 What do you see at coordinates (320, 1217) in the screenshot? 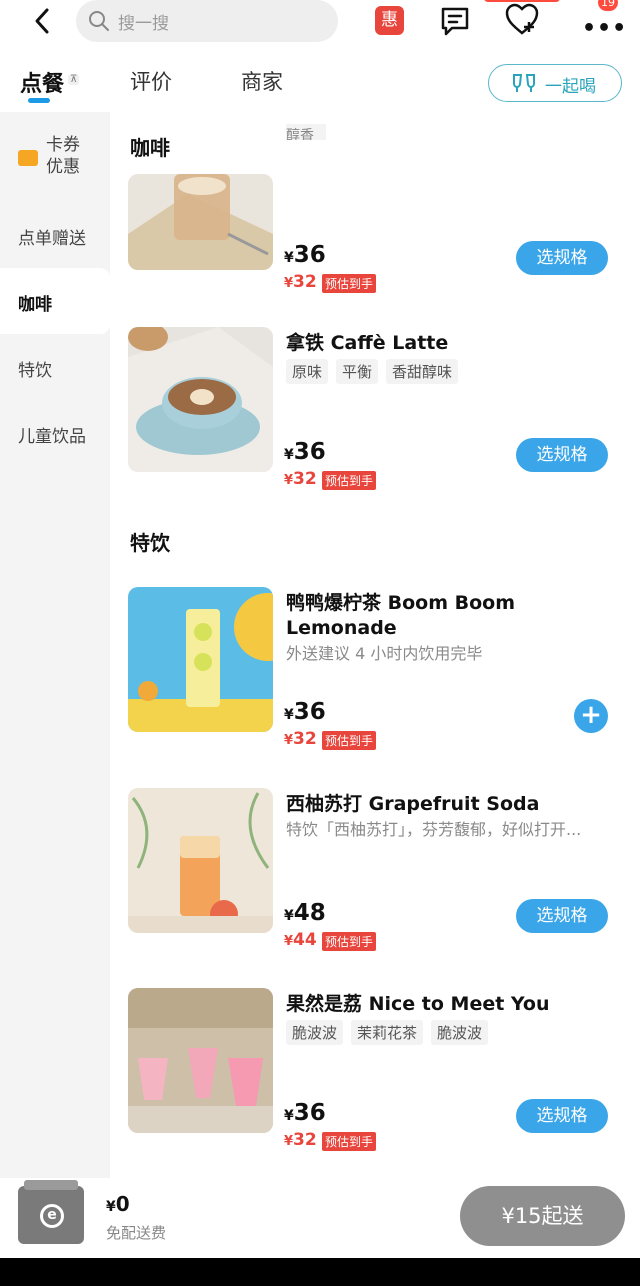
I see `cart-bar: e ¥0 免配送费 ¥15起送` at bounding box center [320, 1217].